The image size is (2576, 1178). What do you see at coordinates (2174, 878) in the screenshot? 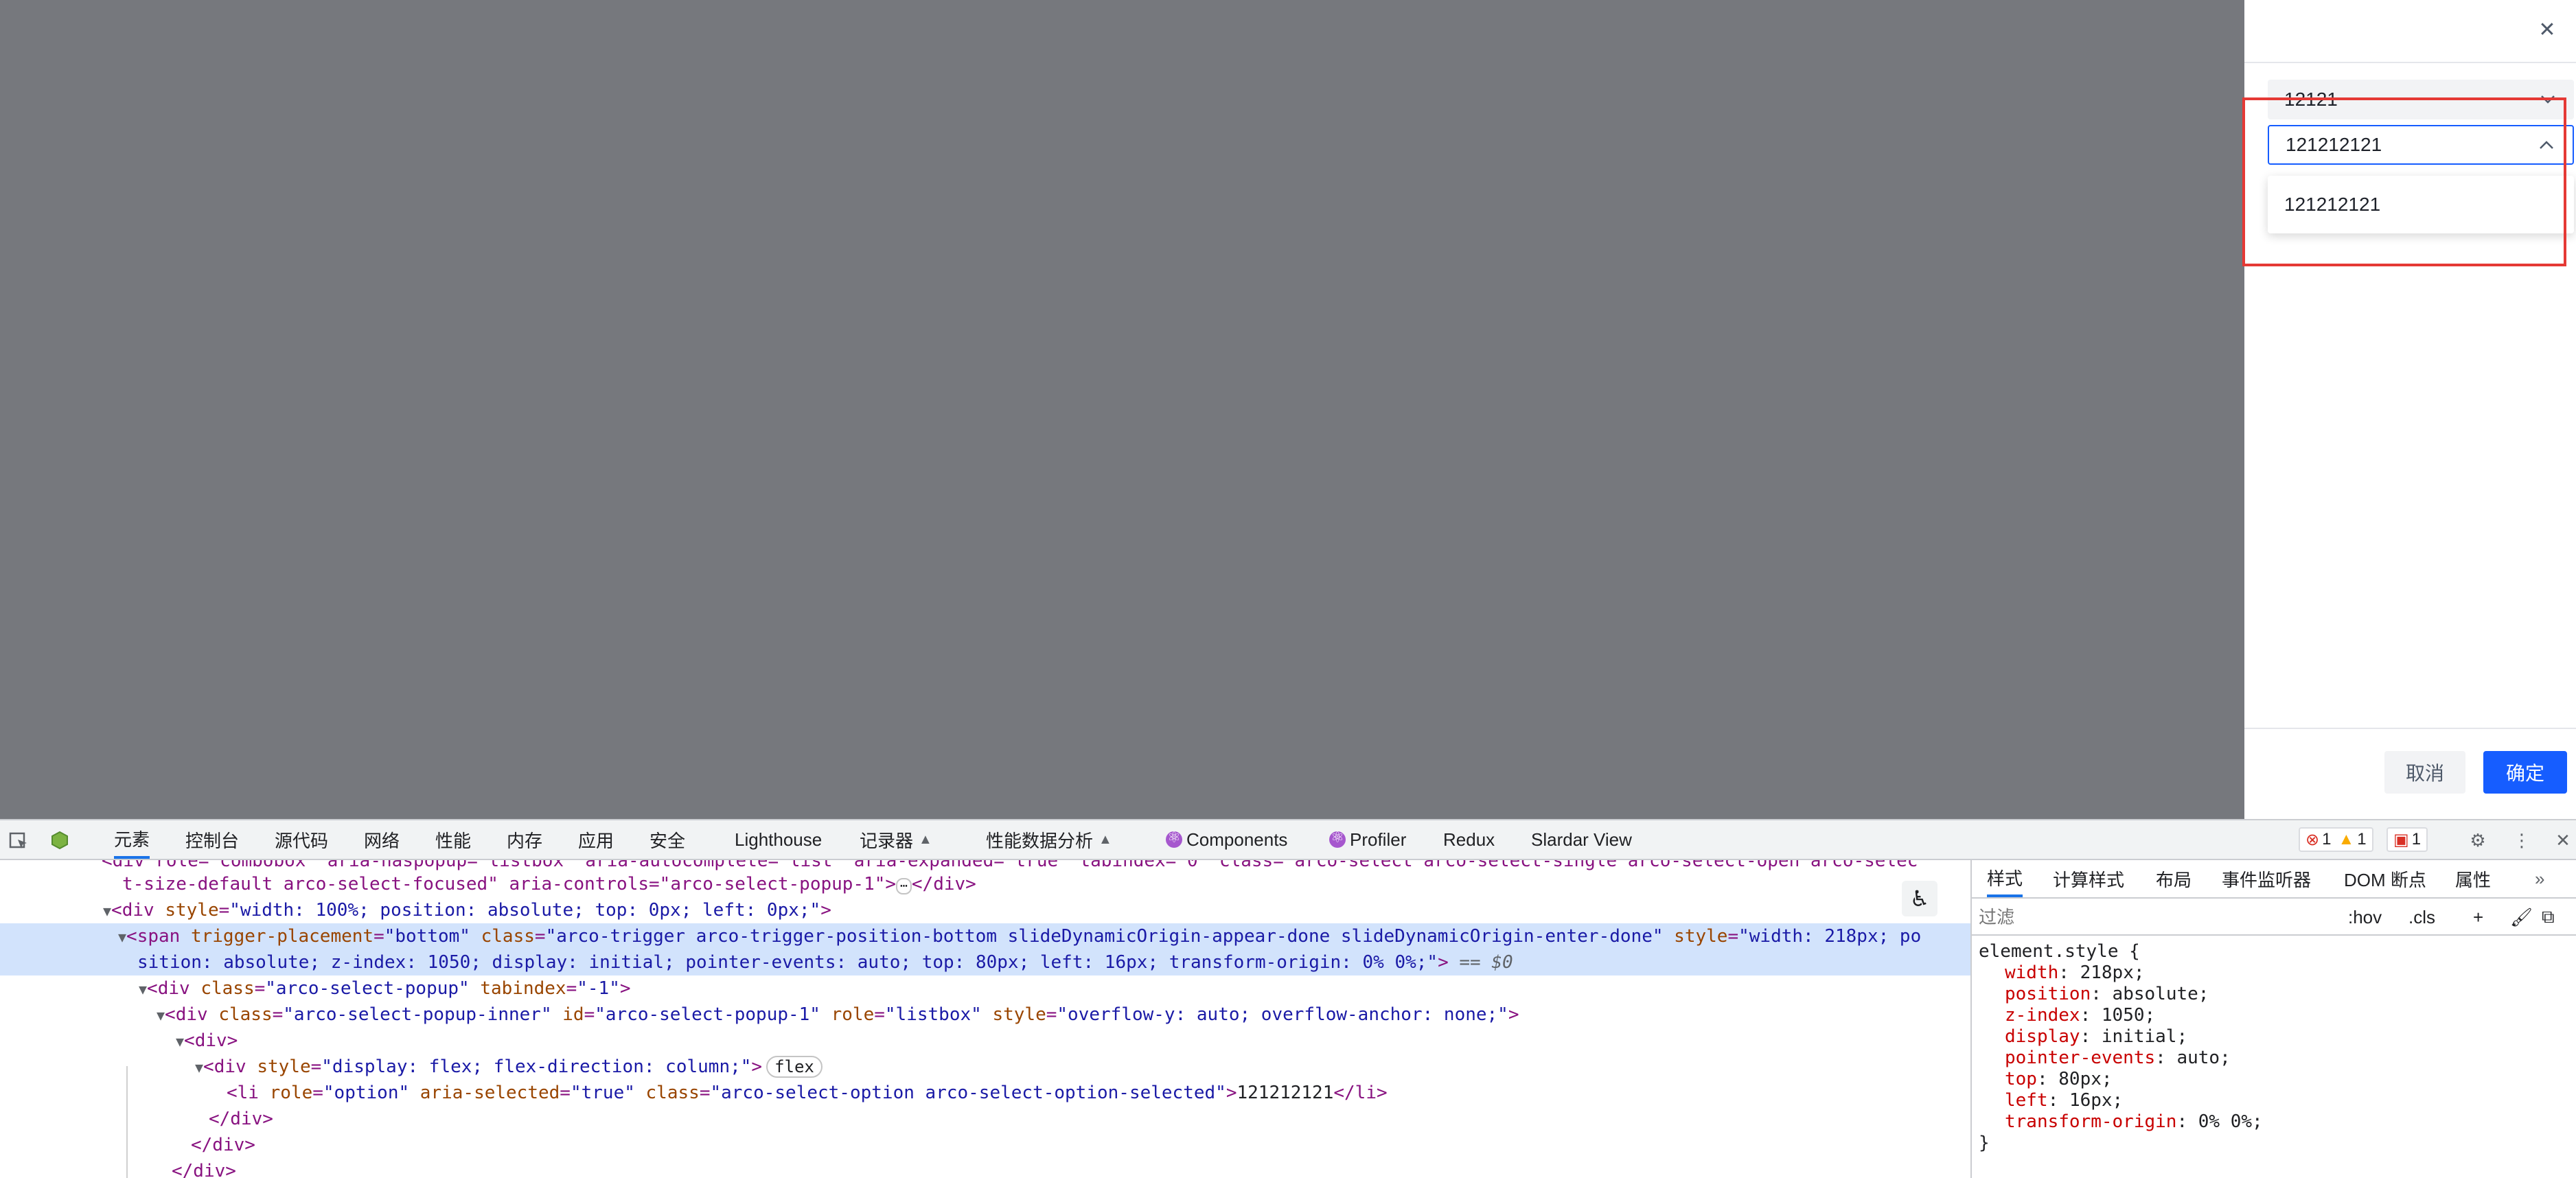
I see `tab-layout: 布局` at bounding box center [2174, 878].